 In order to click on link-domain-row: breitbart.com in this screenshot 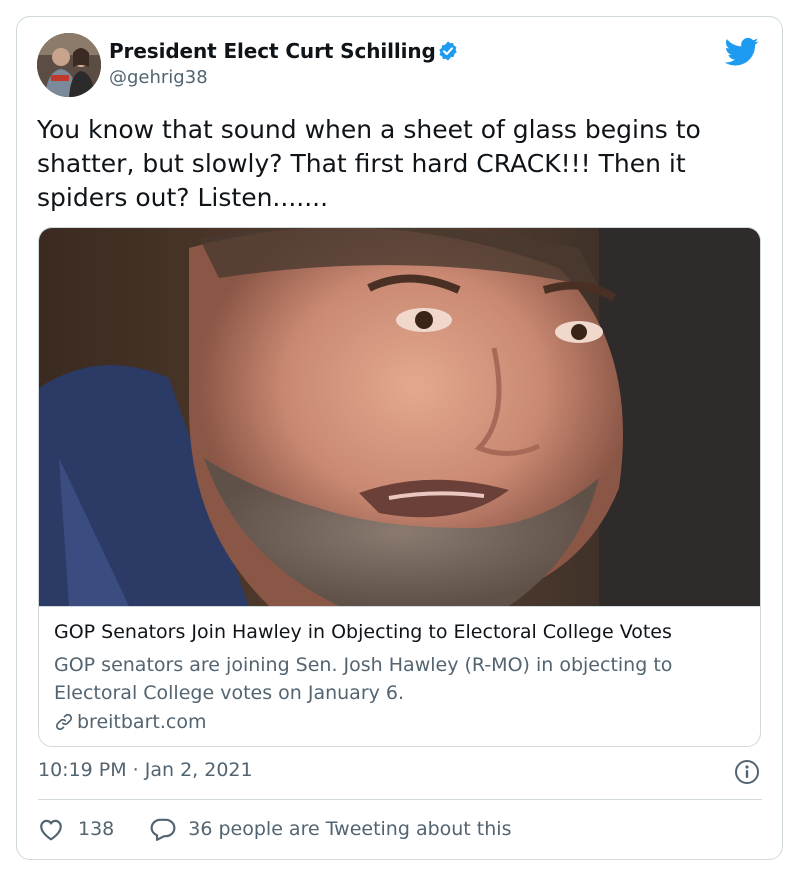, I will do `click(130, 722)`.